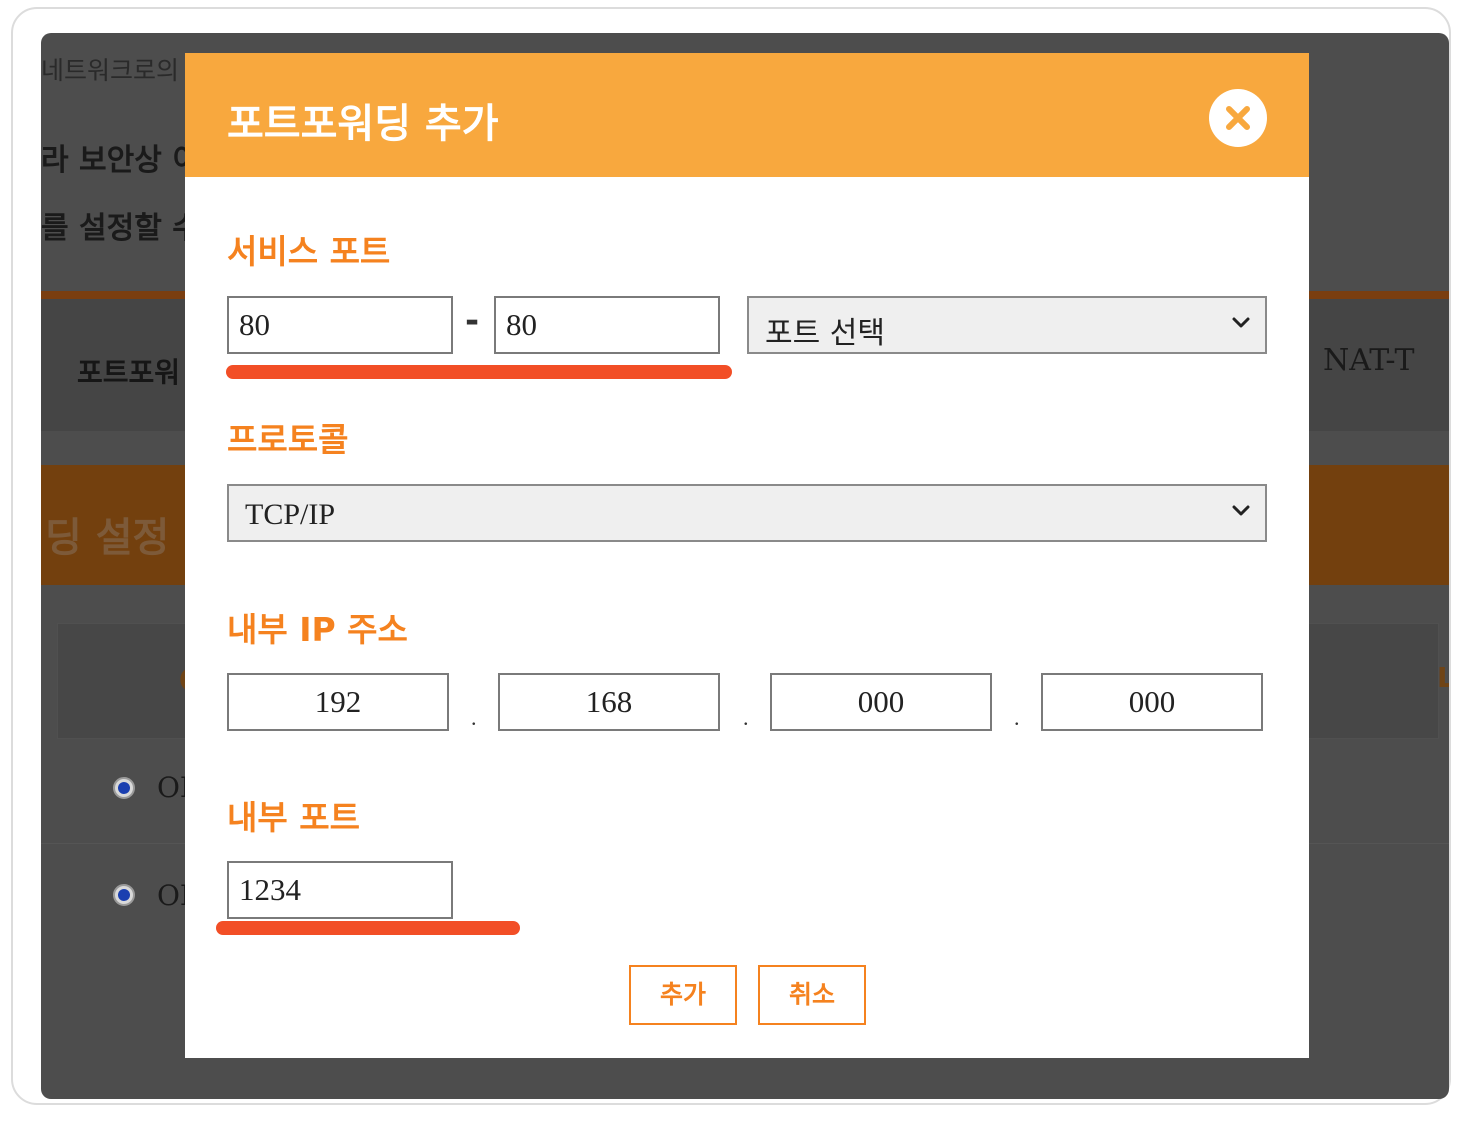 This screenshot has height=1122, width=1464. What do you see at coordinates (479, 372) in the screenshot?
I see `service-port-highlight` at bounding box center [479, 372].